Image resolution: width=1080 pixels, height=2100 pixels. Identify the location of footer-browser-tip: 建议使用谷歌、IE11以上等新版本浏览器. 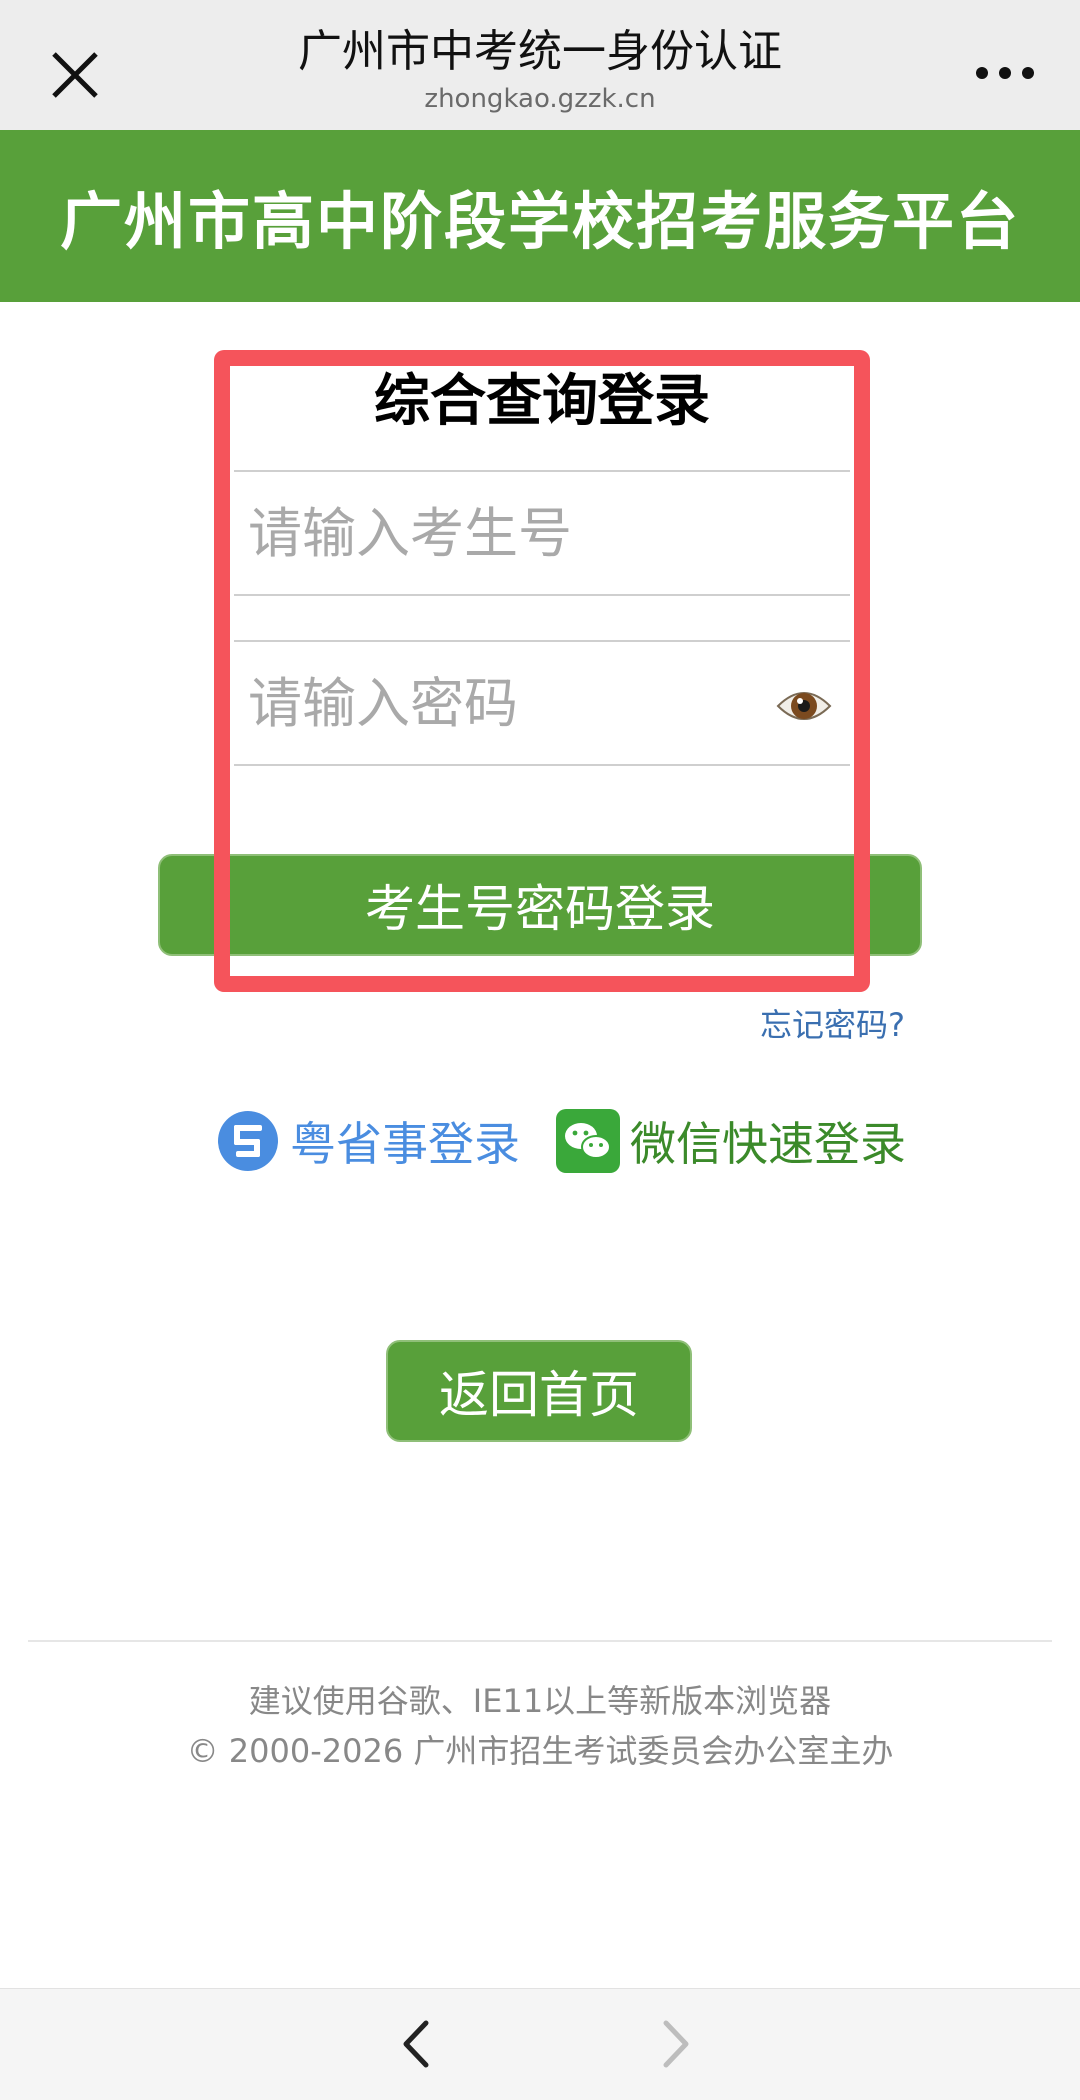
(540, 1701).